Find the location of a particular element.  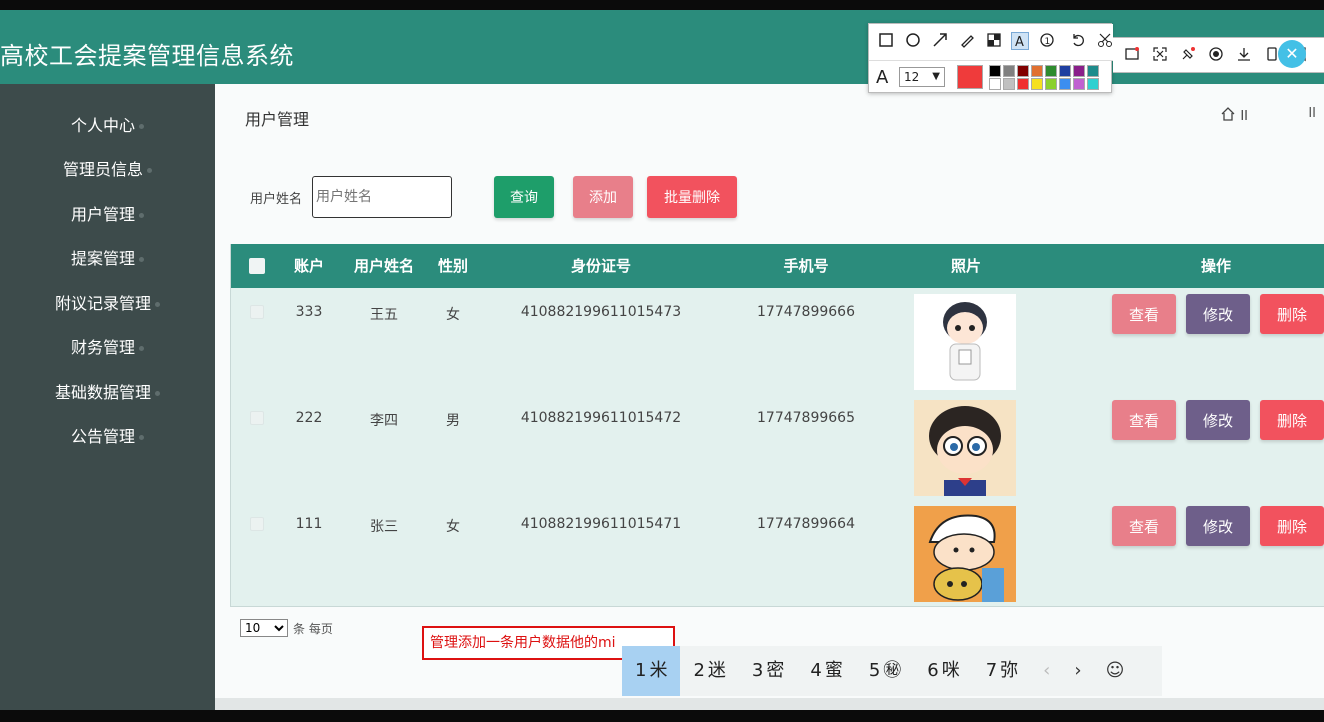

download-icon is located at coordinates (1244, 55).